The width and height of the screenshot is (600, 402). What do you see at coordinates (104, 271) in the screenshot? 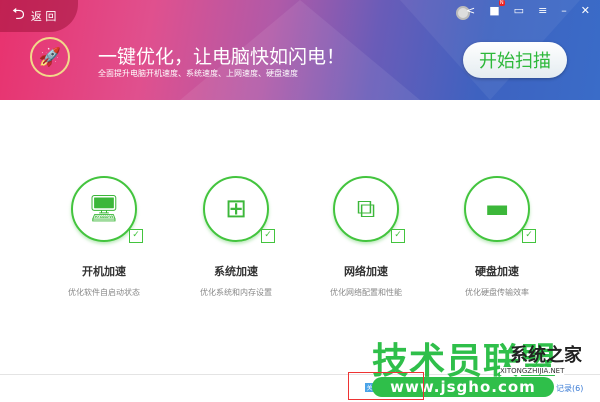
I see `item-title: 开机加速` at bounding box center [104, 271].